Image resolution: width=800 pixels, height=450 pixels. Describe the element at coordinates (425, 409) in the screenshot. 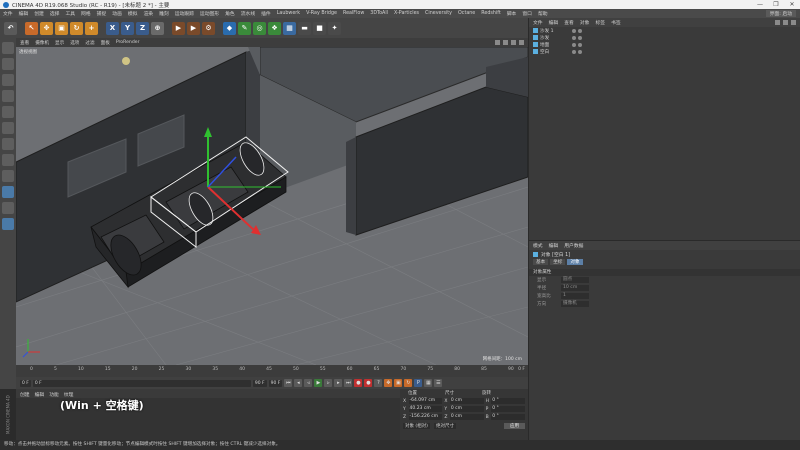

I see `position-field: 40.23 cm` at that location.